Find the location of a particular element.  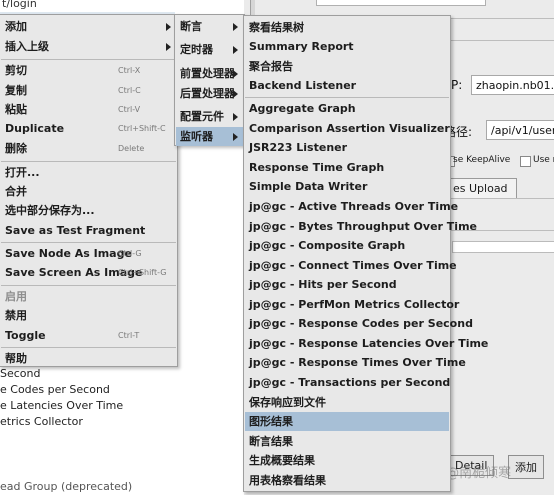

menu-item-label: Save Node As Image is located at coordinates (68, 253).